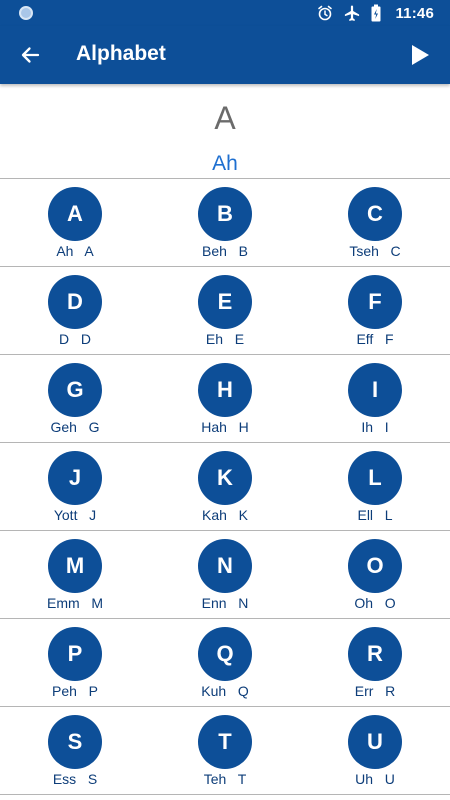 The image size is (450, 800). I want to click on letter-button: J, so click(75, 478).